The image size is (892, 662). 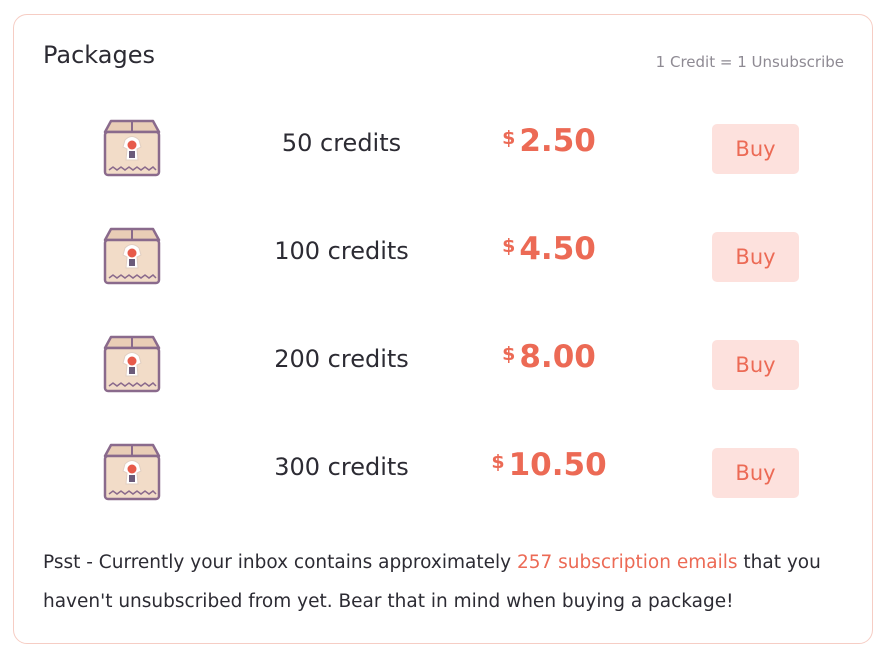 I want to click on package-price: $2.50, so click(x=549, y=141).